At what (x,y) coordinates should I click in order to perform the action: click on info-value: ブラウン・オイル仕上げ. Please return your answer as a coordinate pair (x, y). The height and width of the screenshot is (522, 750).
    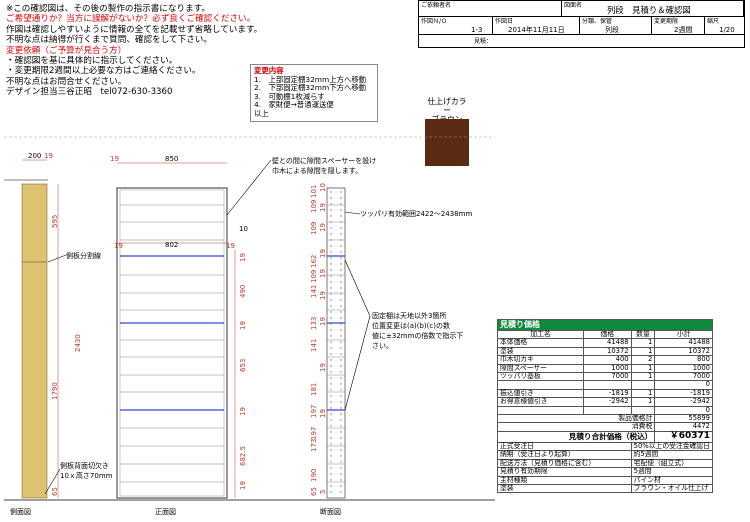
    Looking at the image, I should click on (672, 488).